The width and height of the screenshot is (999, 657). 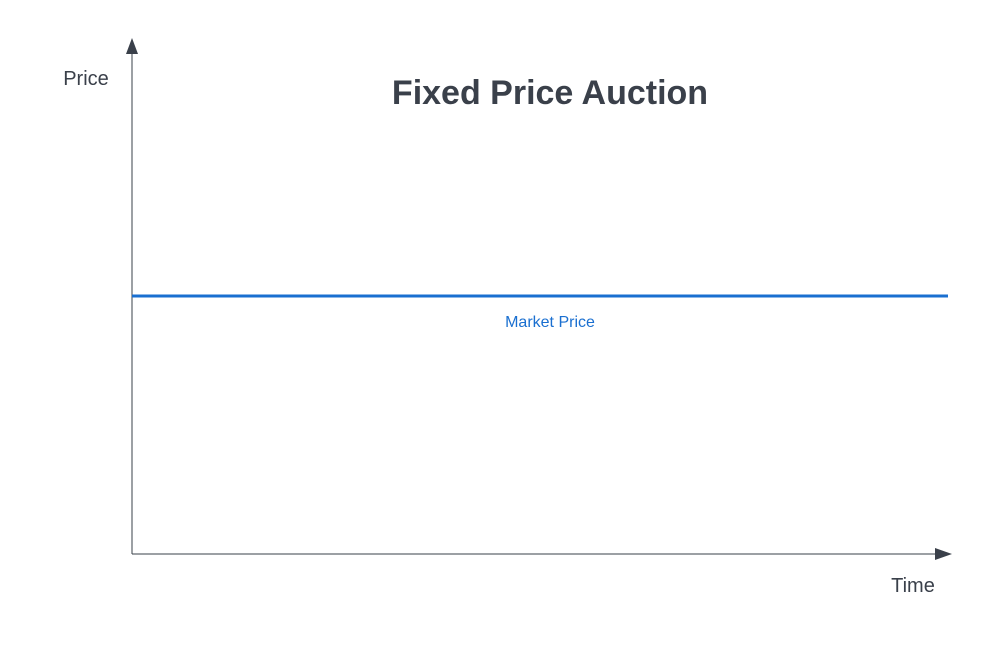 I want to click on x-axis-arrowhead, so click(x=943, y=554).